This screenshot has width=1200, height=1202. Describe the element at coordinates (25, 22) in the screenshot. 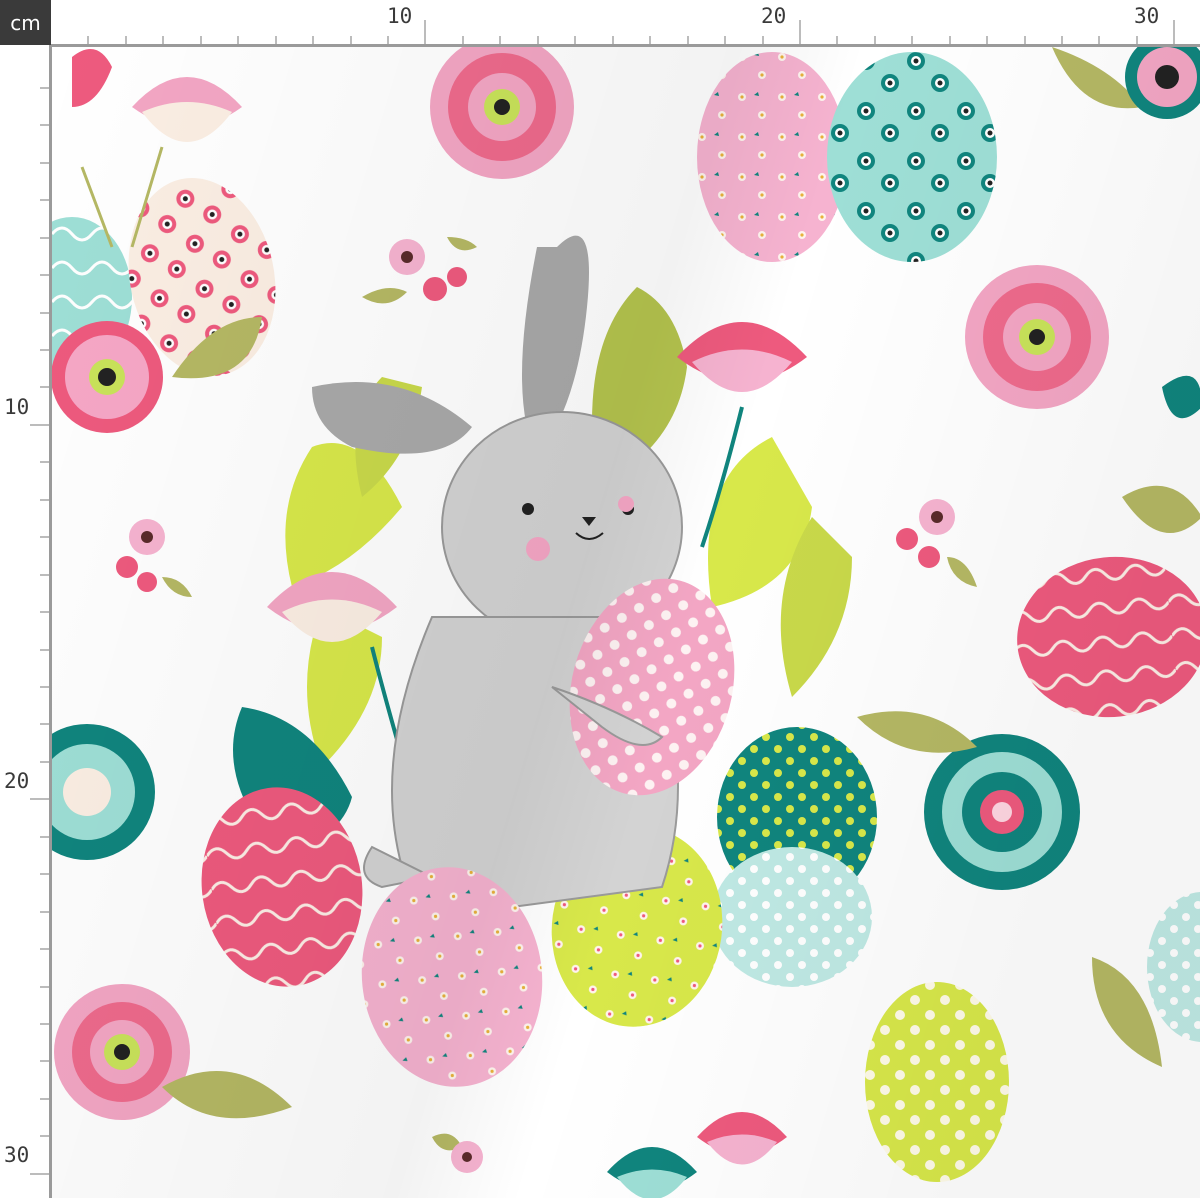

I see `unit-badge: cm` at that location.